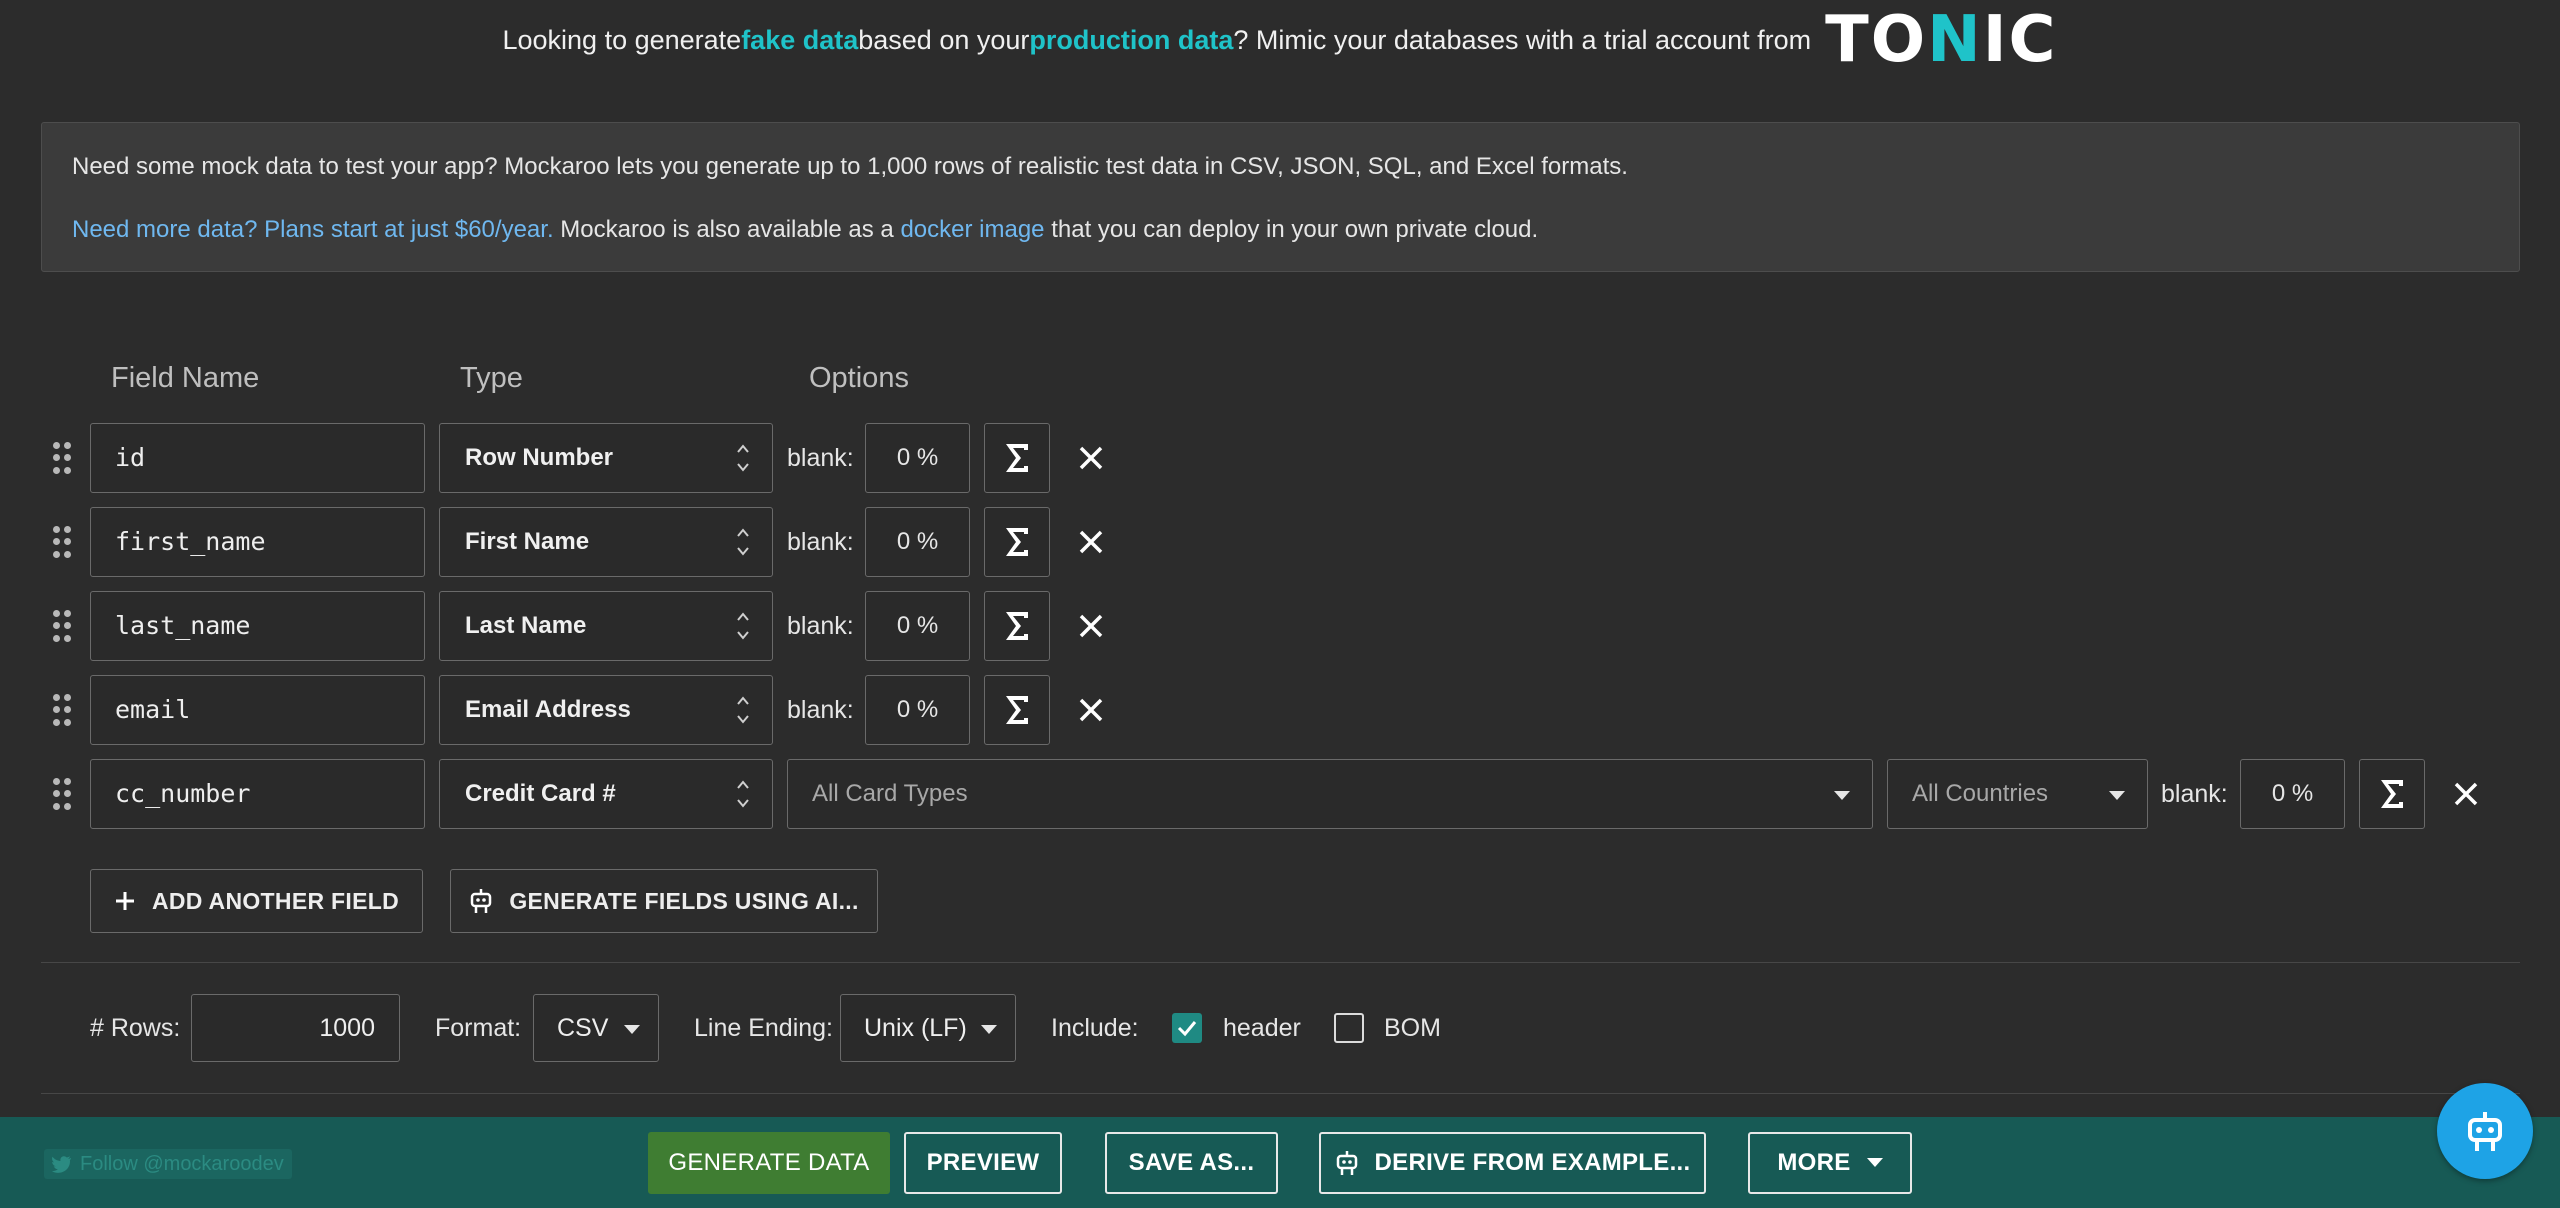  I want to click on banner-text: Looking to generate, so click(622, 39).